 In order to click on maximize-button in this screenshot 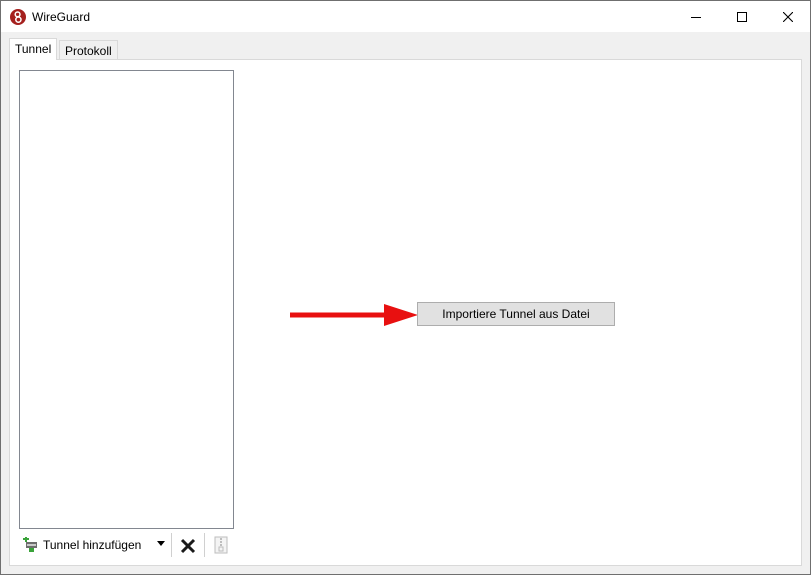, I will do `click(742, 16)`.